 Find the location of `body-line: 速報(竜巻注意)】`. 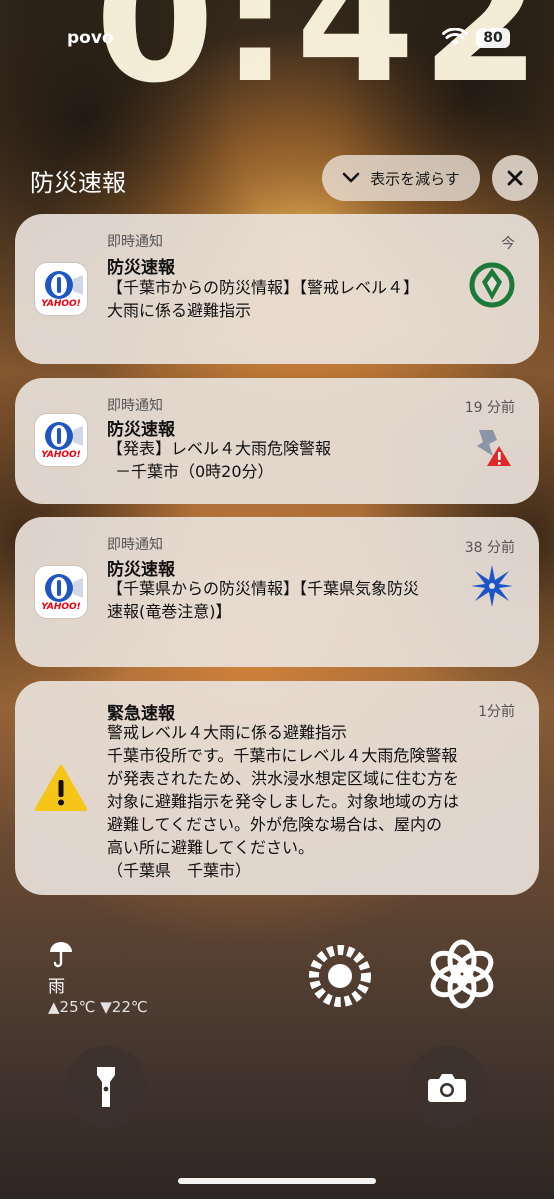

body-line: 速報(竜巻注意)】 is located at coordinates (169, 611).